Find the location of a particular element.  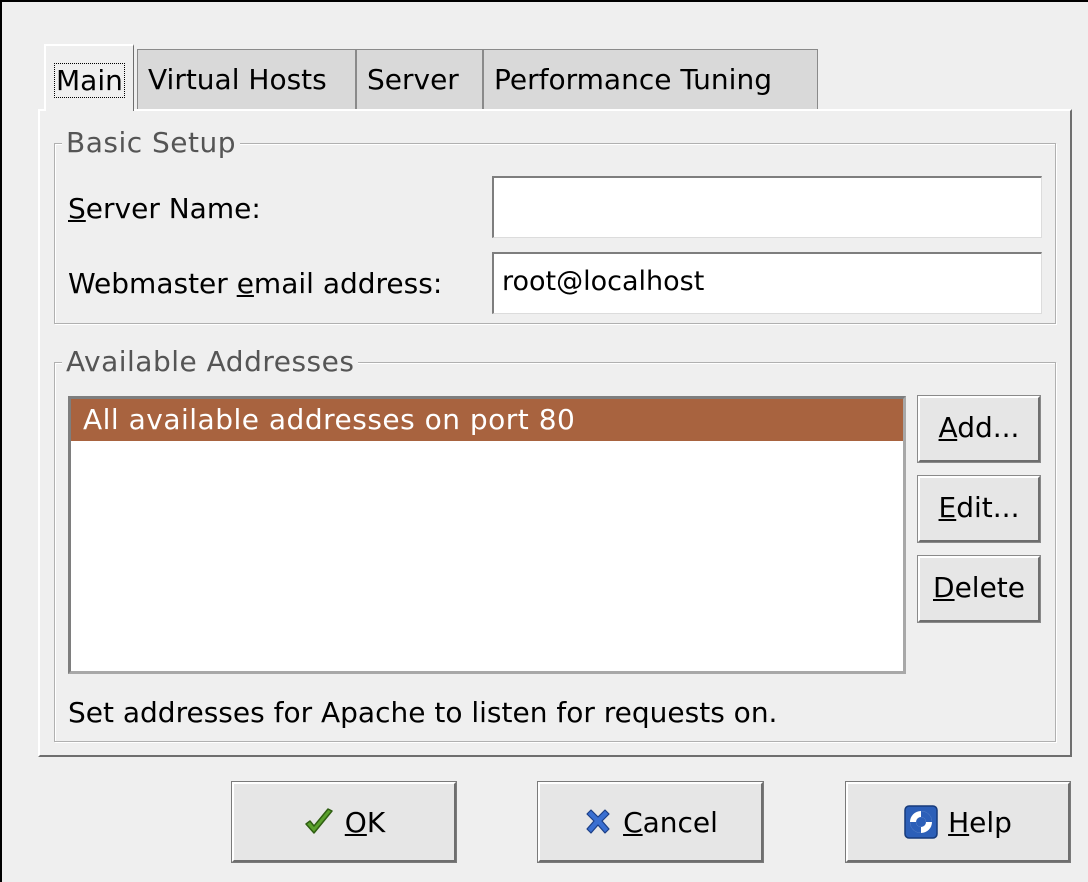

cancel-button: Cancel is located at coordinates (650, 822).